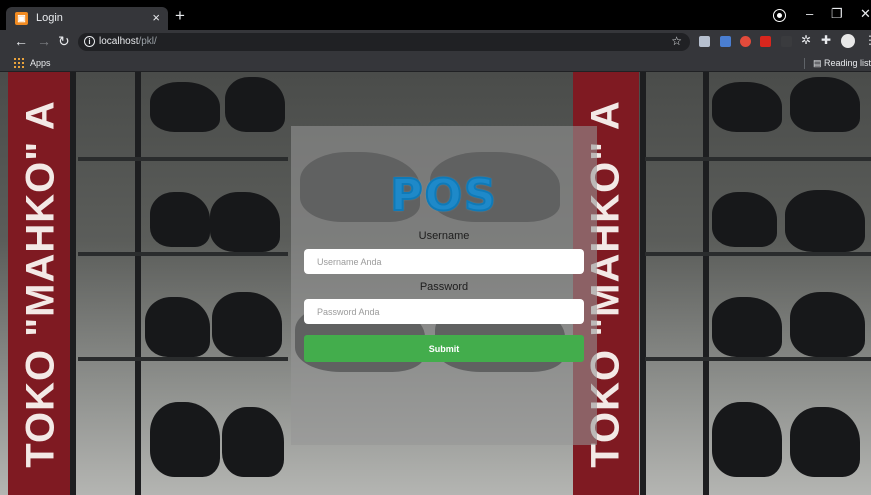  I want to click on url-text: localhost/pkl/, so click(128, 41).